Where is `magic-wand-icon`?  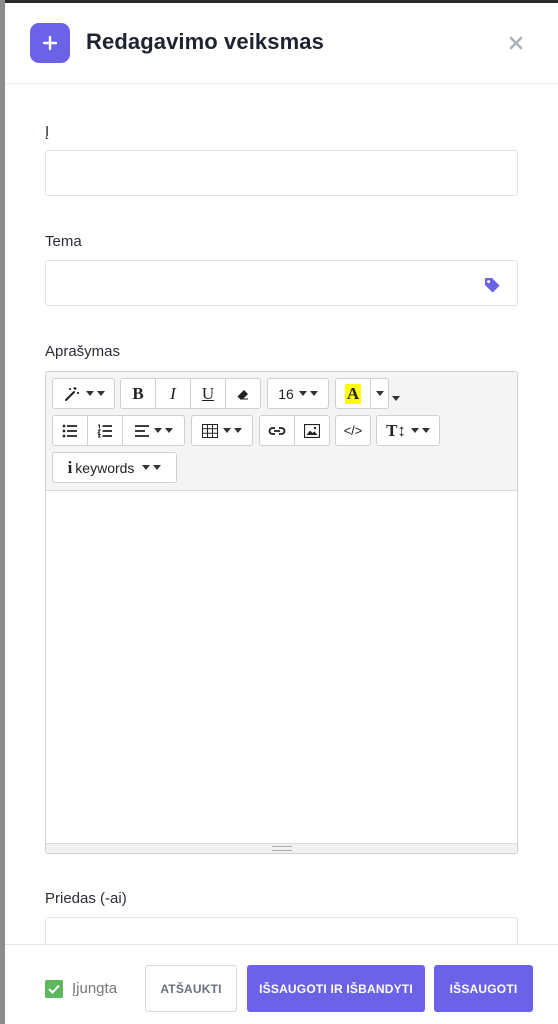
magic-wand-icon is located at coordinates (71, 393).